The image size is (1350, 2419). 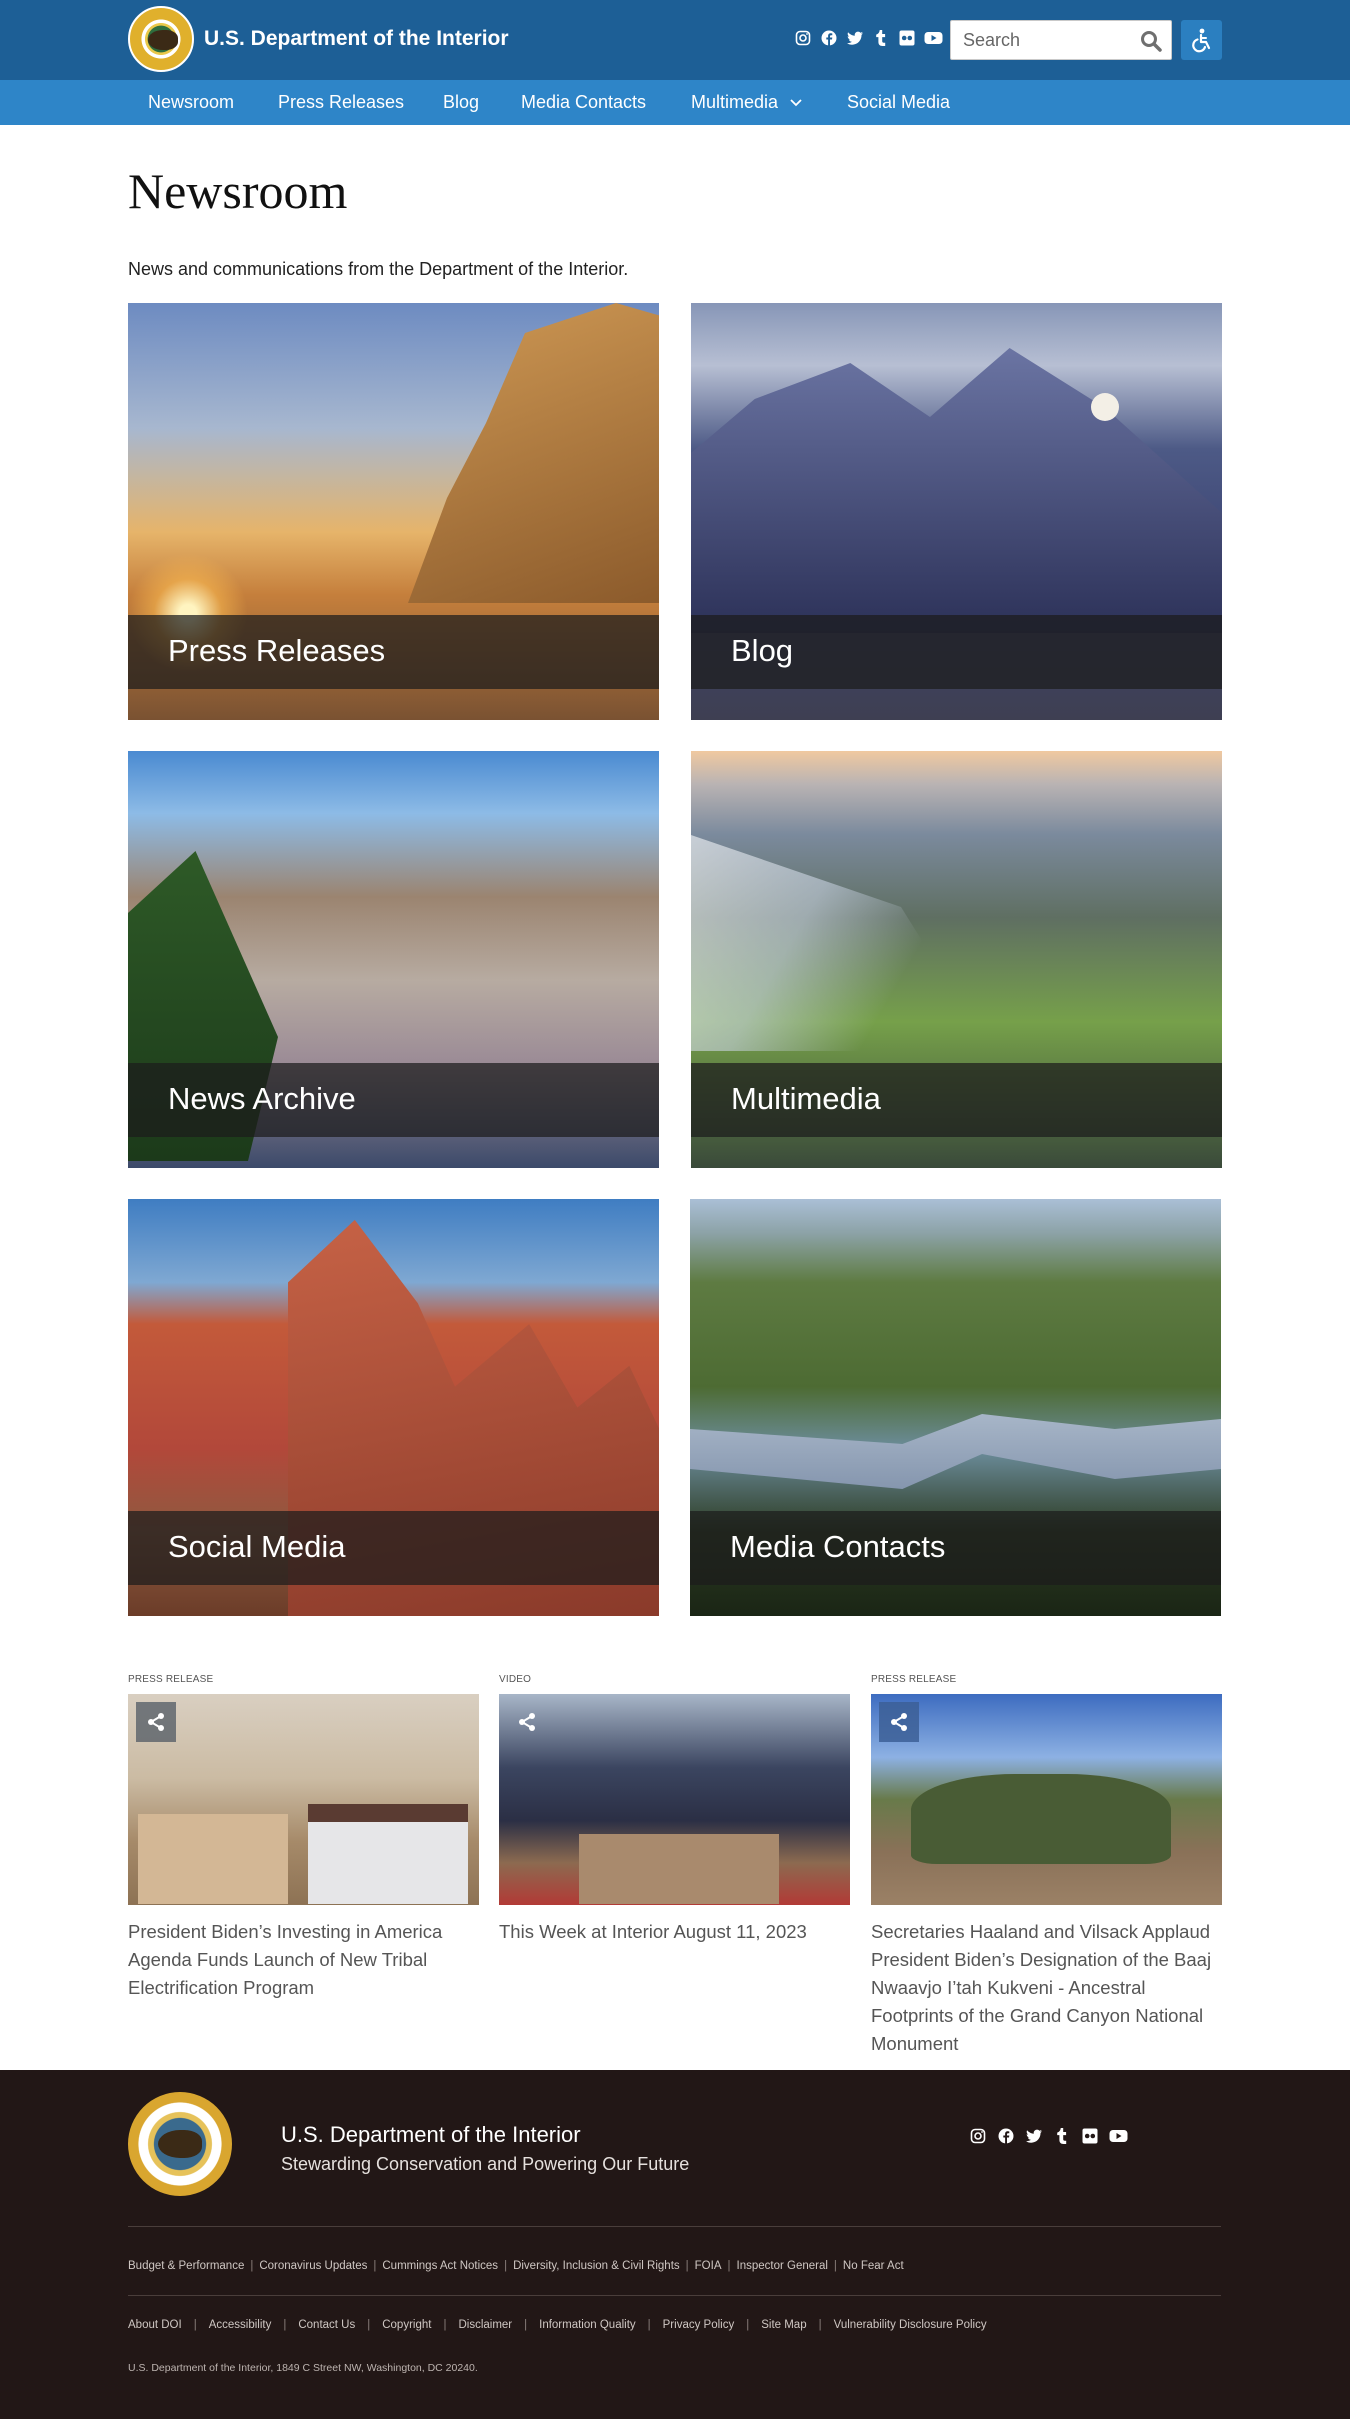 I want to click on tile-label: Press Releases, so click(x=277, y=650).